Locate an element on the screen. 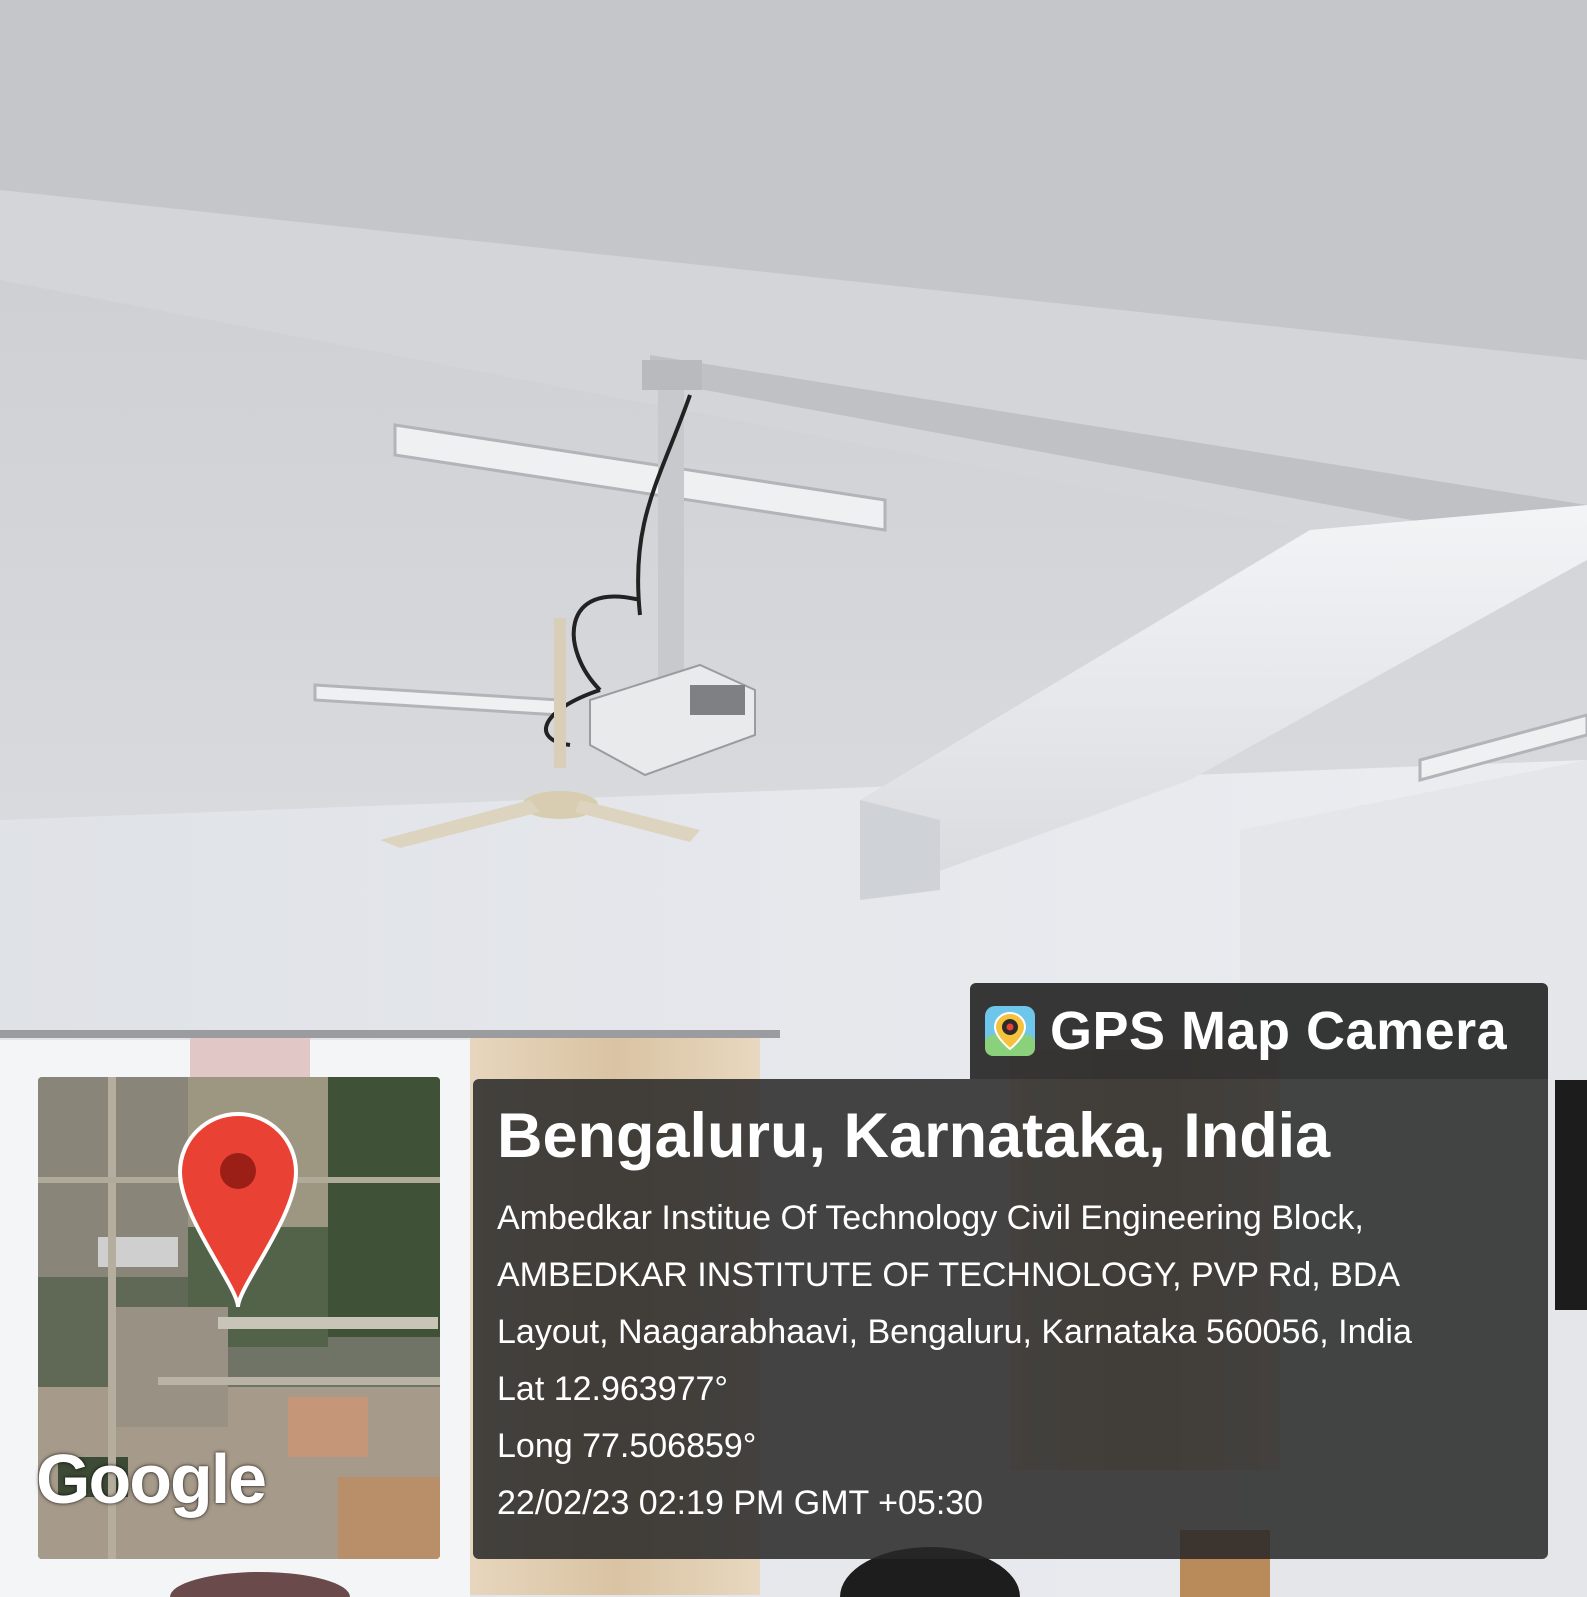  timestamp: 22/02/23 02:19 PM GMT +05:30 is located at coordinates (740, 1503).